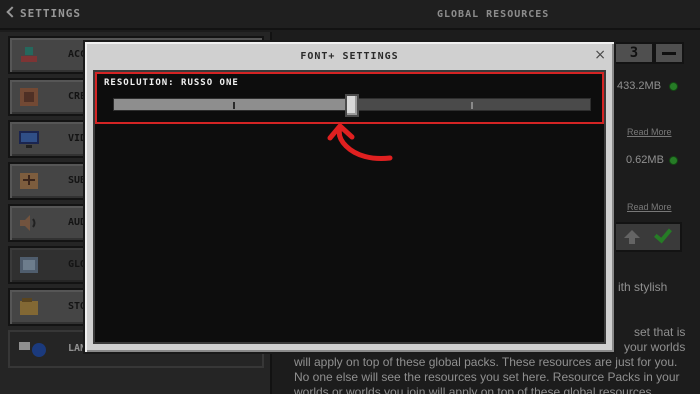  I want to click on slider-thumb, so click(352, 105).